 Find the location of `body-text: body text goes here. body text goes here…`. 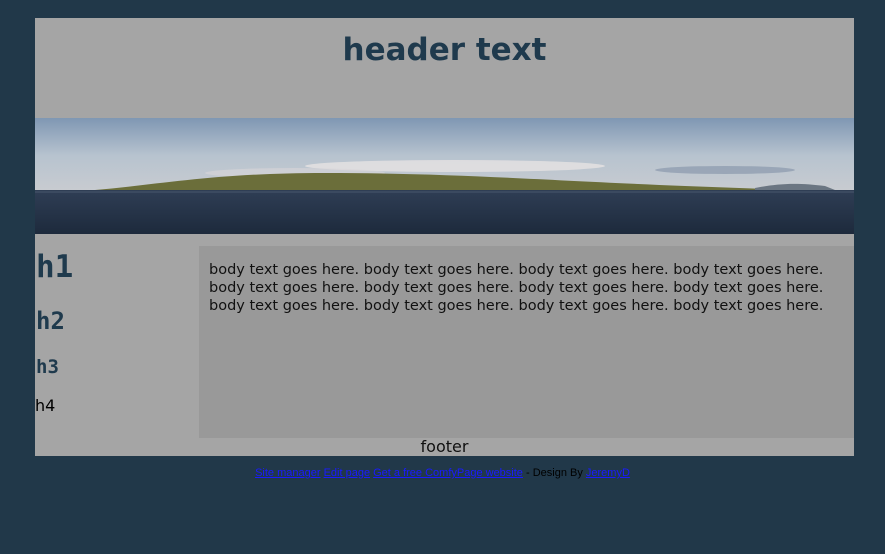

body-text: body text goes here. body text goes here… is located at coordinates (516, 288).